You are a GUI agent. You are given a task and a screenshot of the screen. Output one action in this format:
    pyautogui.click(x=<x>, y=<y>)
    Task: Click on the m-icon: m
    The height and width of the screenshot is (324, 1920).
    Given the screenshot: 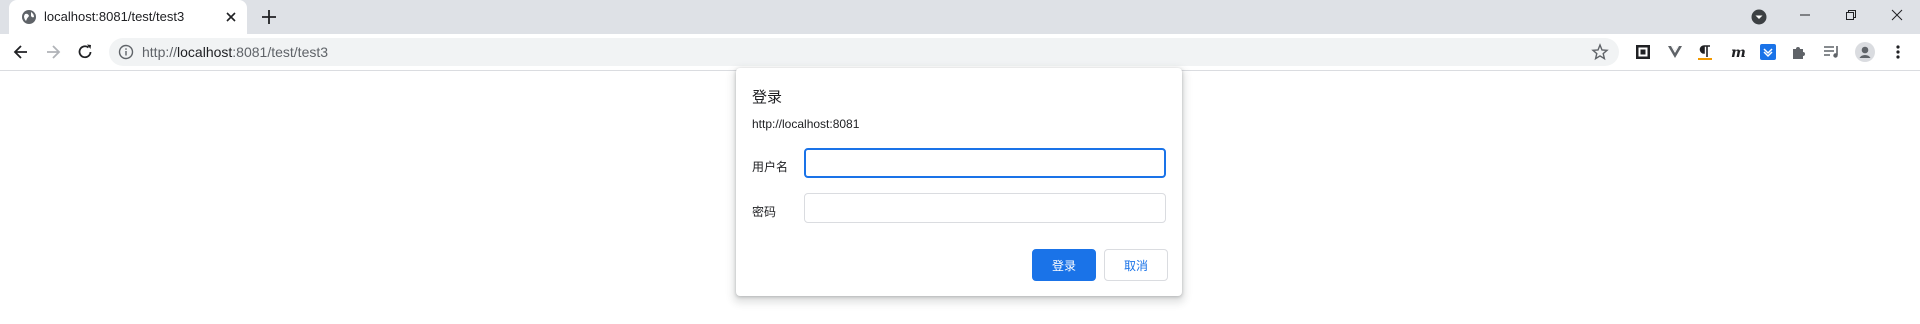 What is the action you would take?
    pyautogui.click(x=1737, y=52)
    